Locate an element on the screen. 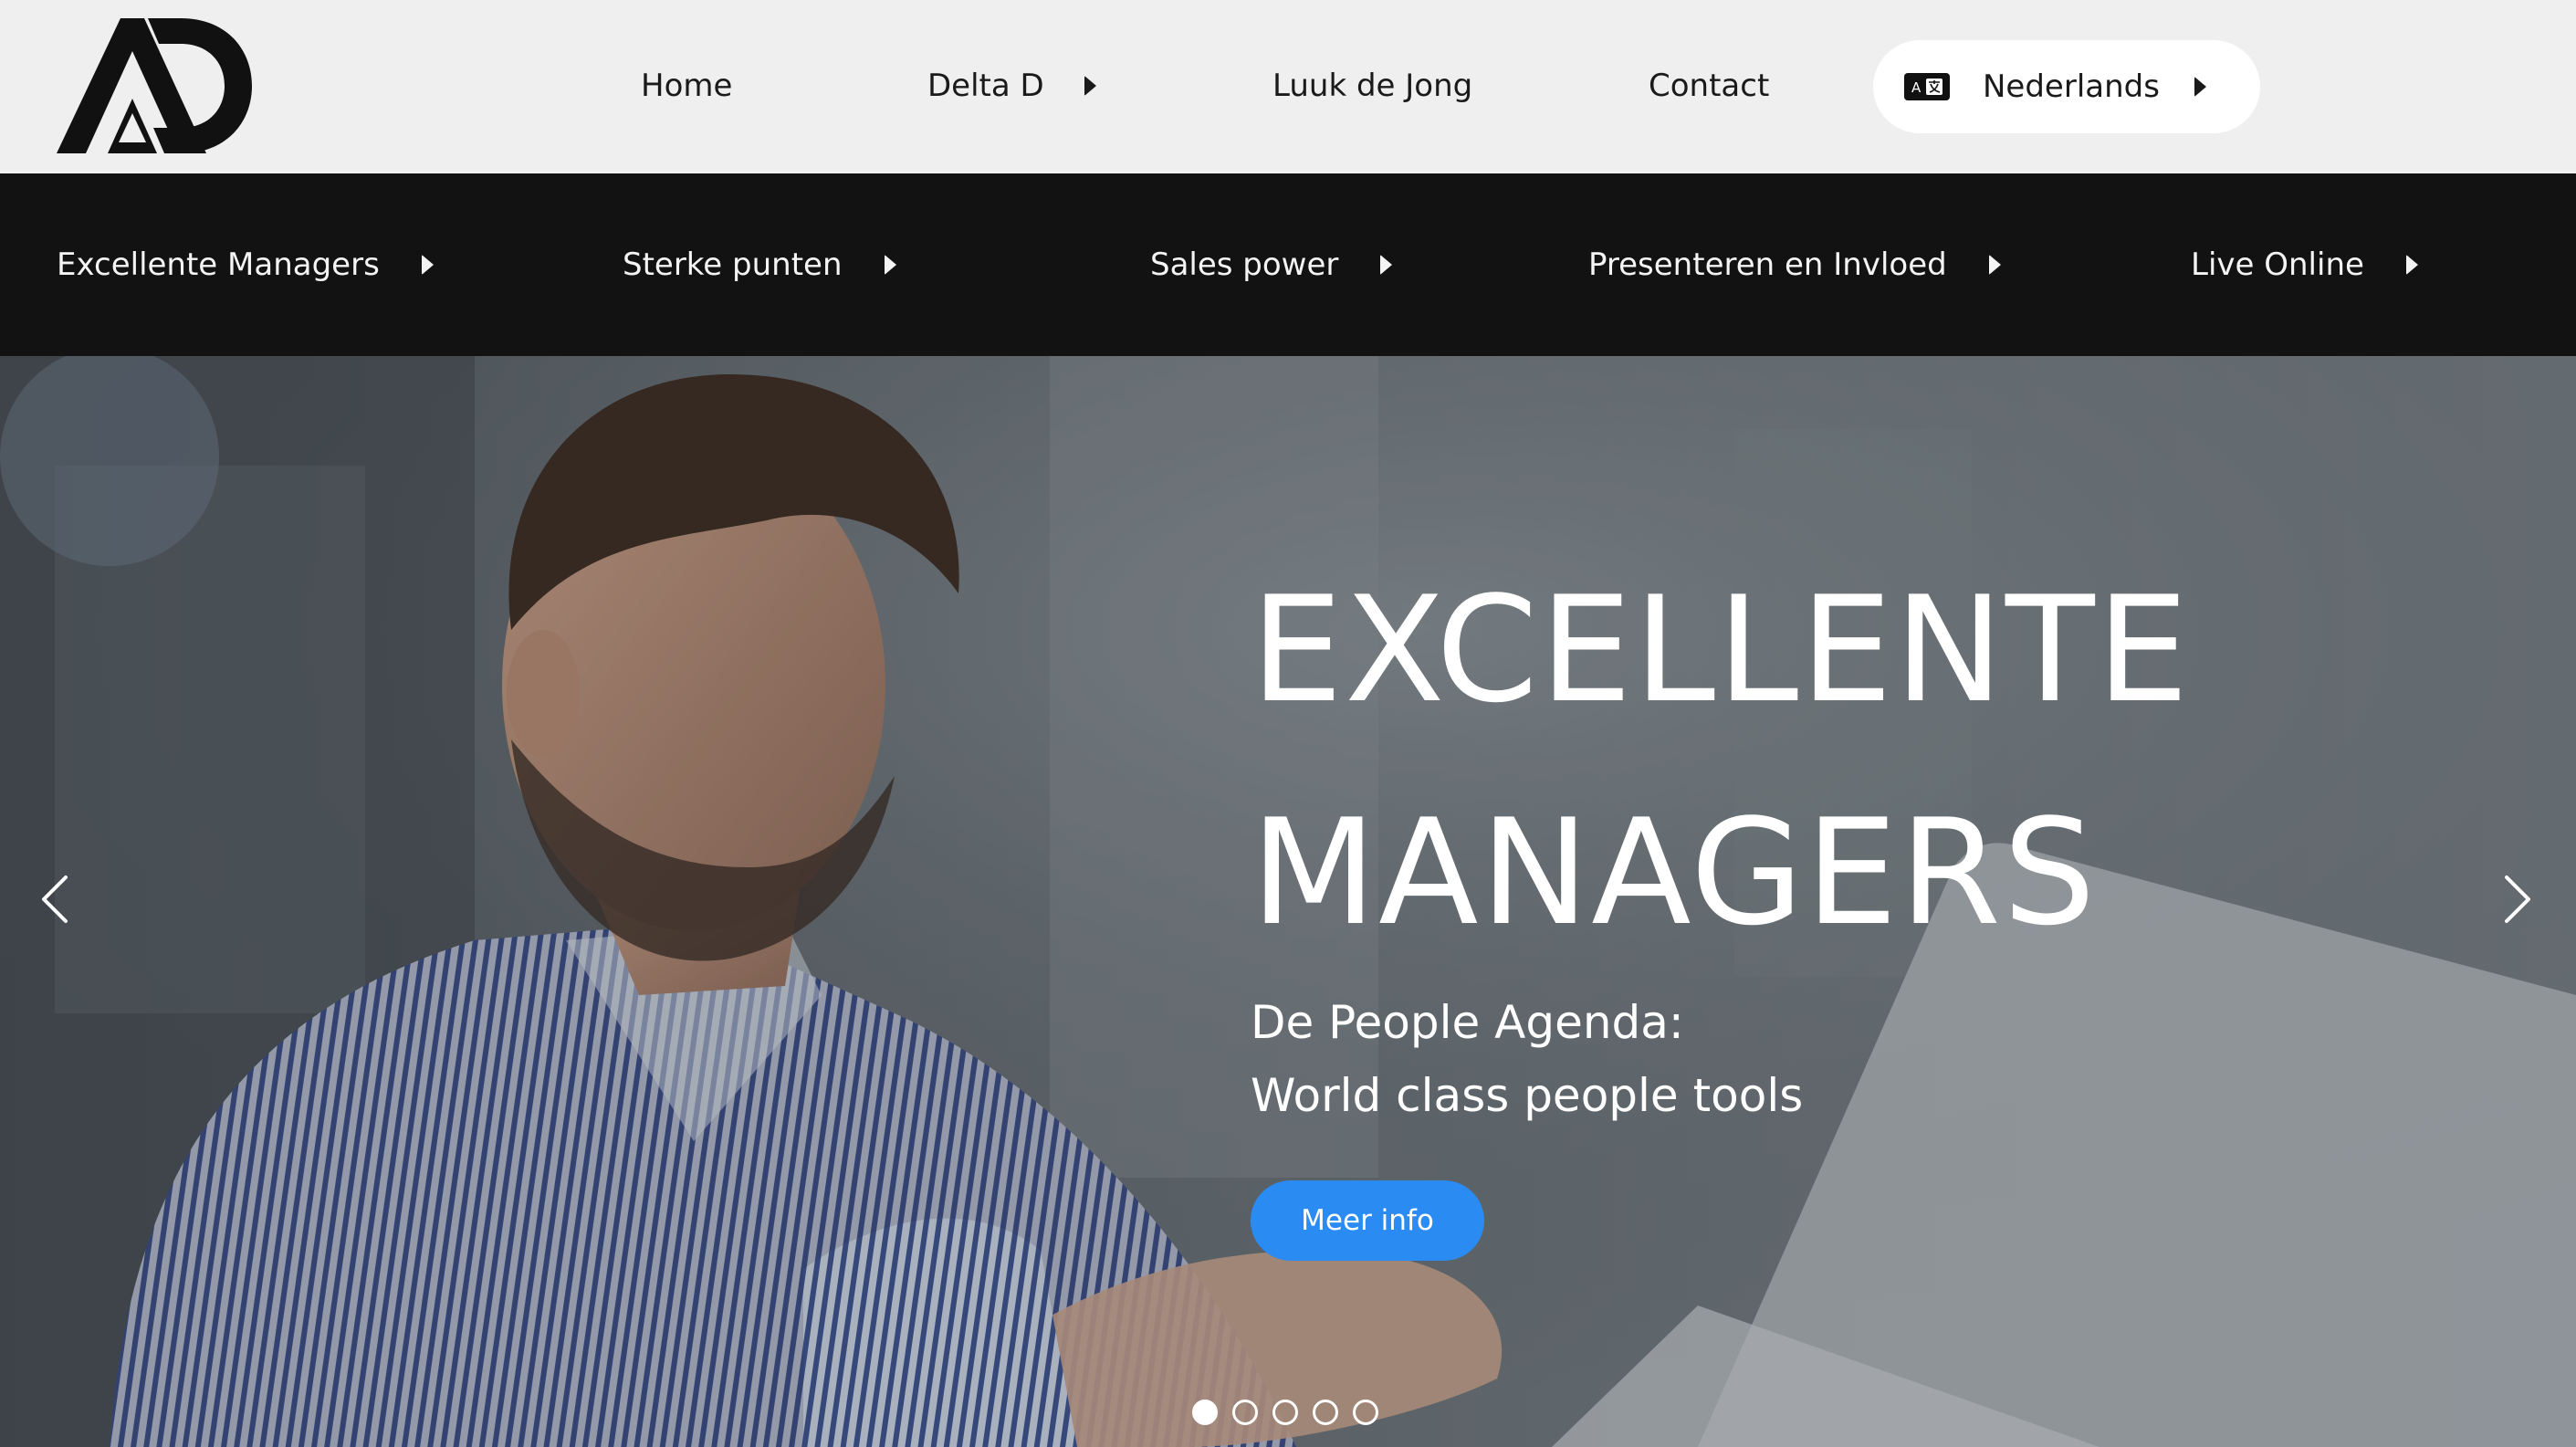  subnav-sterke-punten-label: Sterke punten is located at coordinates (733, 264).